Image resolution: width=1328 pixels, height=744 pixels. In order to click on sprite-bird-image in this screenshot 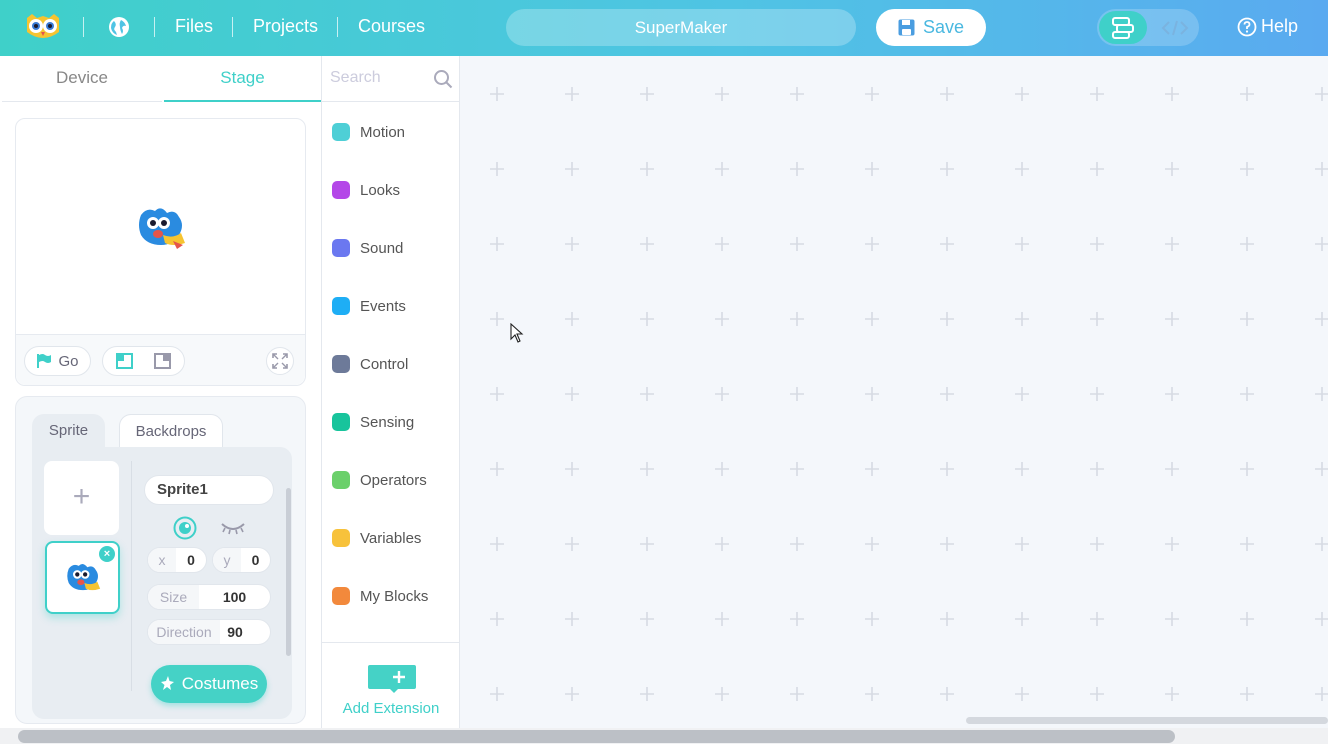, I will do `click(161, 228)`.